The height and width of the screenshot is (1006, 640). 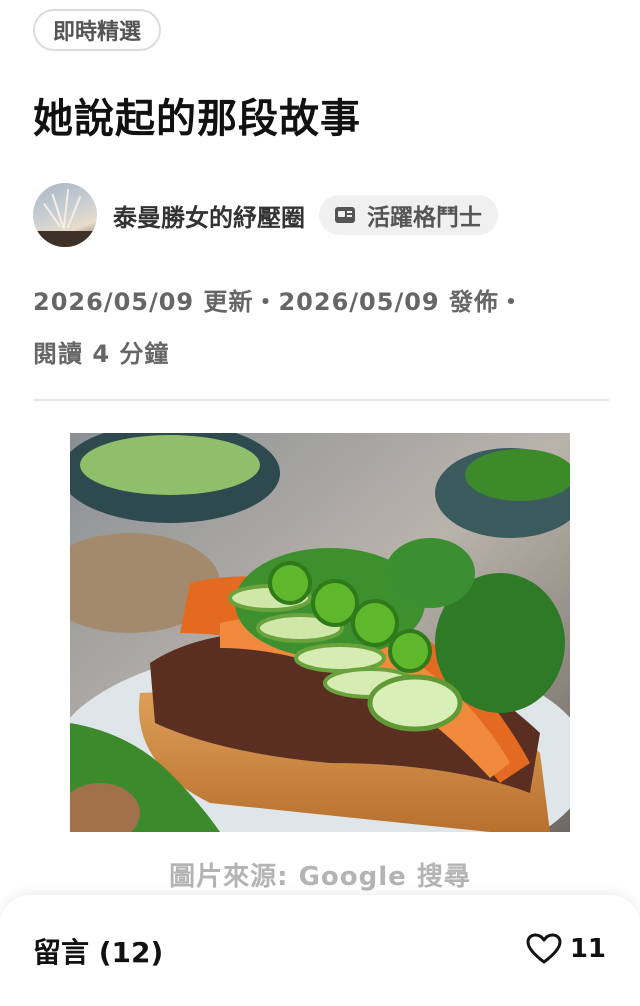 I want to click on author-badge-label: 活躍格鬥士, so click(x=424, y=218).